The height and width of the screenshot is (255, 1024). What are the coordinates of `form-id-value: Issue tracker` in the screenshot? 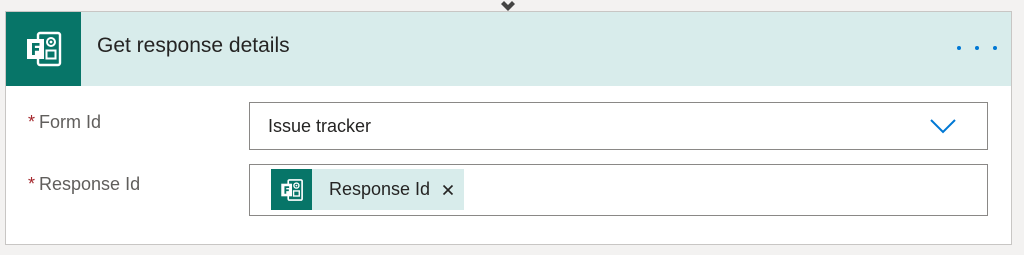 It's located at (320, 126).